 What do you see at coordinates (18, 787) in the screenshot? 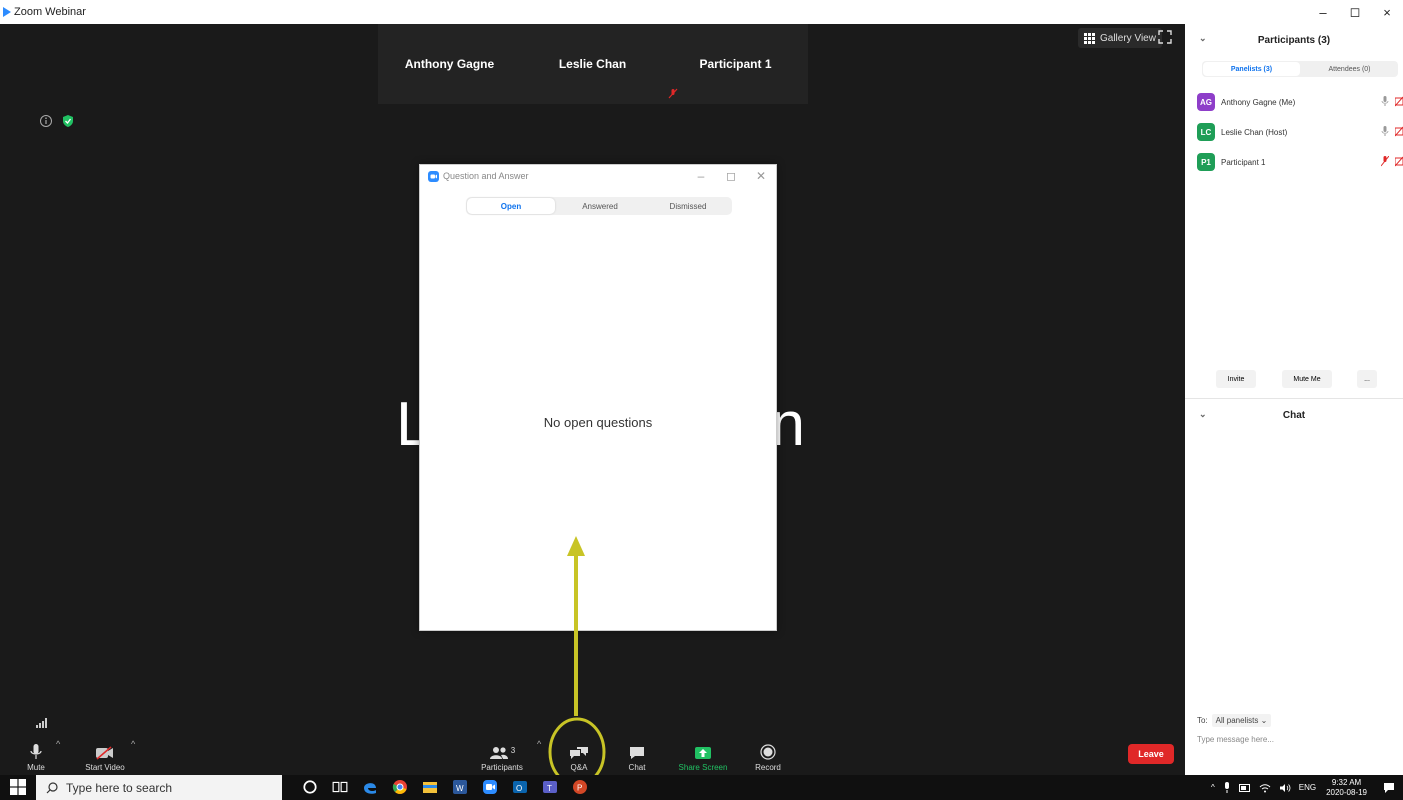
I see `windows-start-icon` at bounding box center [18, 787].